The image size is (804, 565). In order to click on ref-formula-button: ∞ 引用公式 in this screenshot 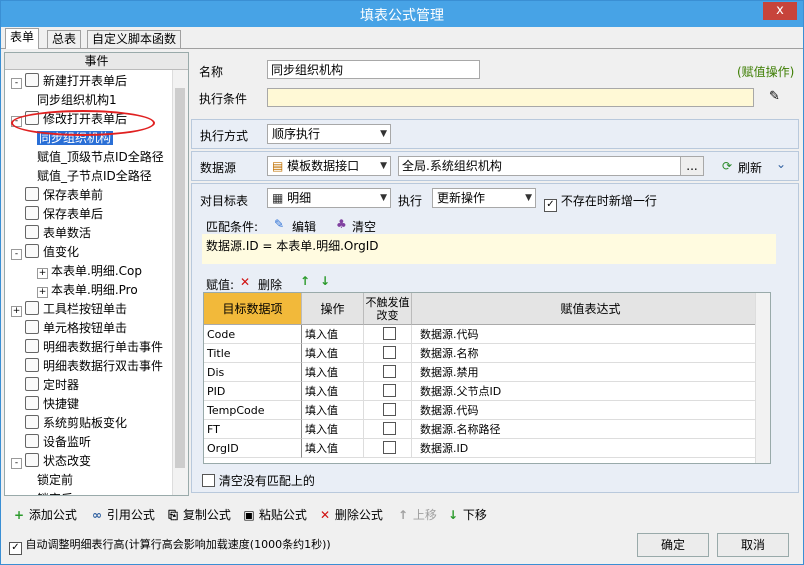, I will do `click(123, 515)`.